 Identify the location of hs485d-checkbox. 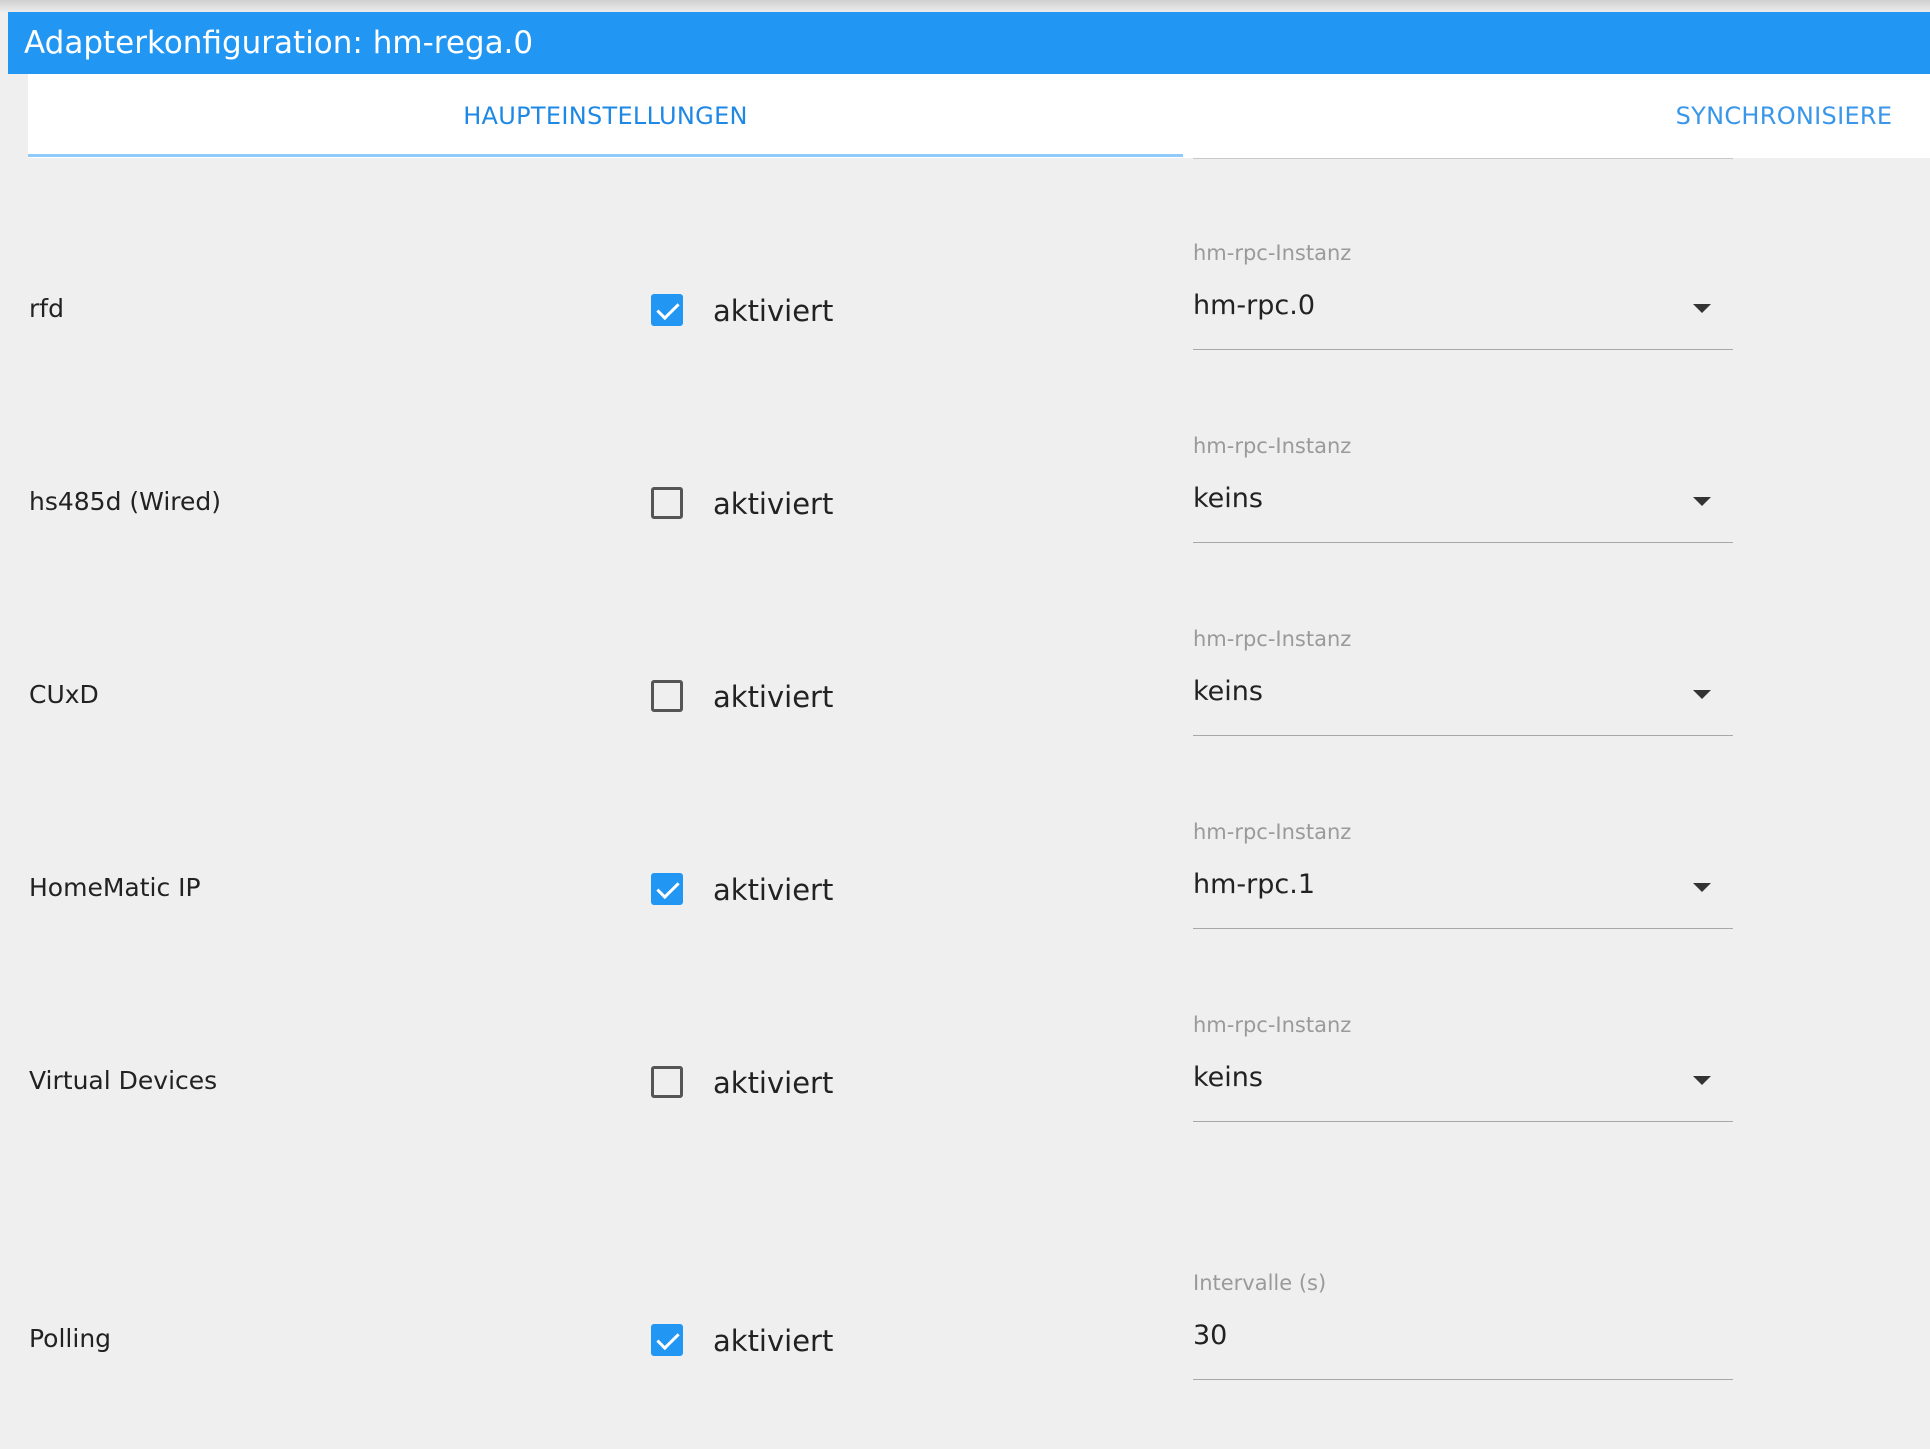
(667, 503).